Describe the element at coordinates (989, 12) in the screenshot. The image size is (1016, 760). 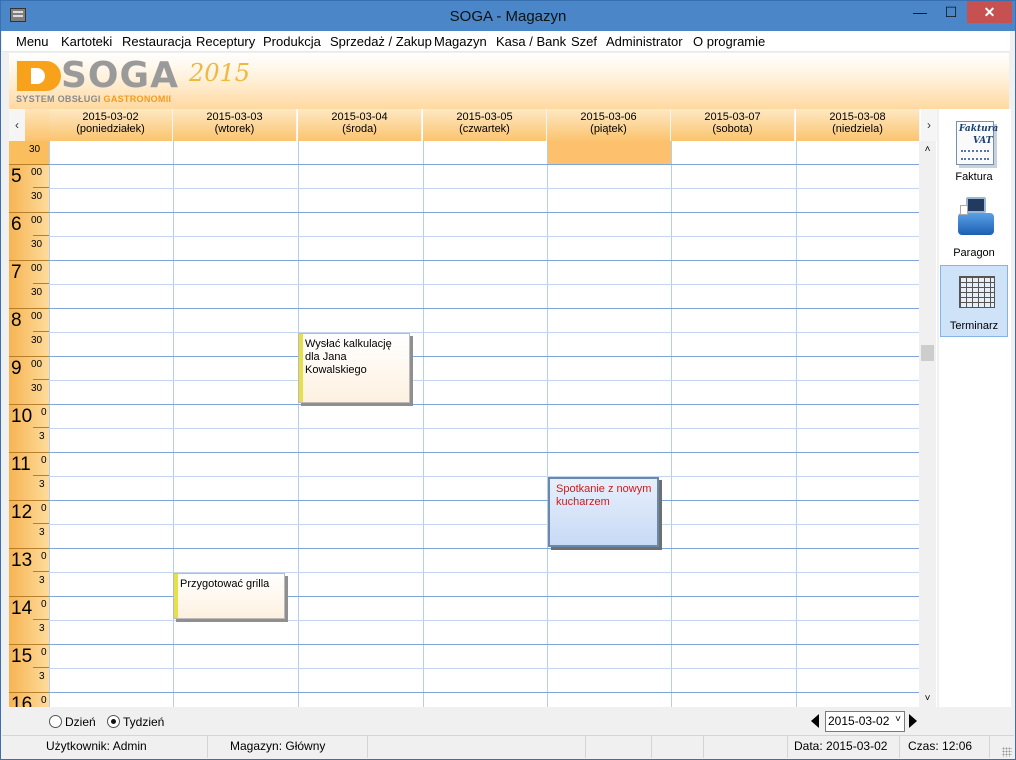
I see `close-button: ✕` at that location.